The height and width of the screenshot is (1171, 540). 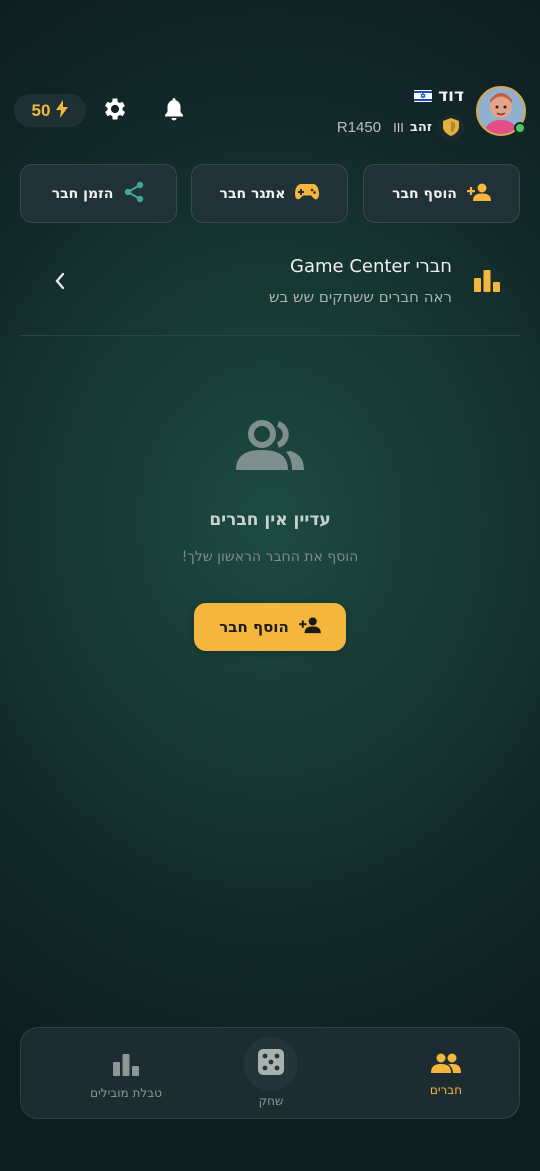 What do you see at coordinates (60, 283) in the screenshot?
I see `chevron-left-icon` at bounding box center [60, 283].